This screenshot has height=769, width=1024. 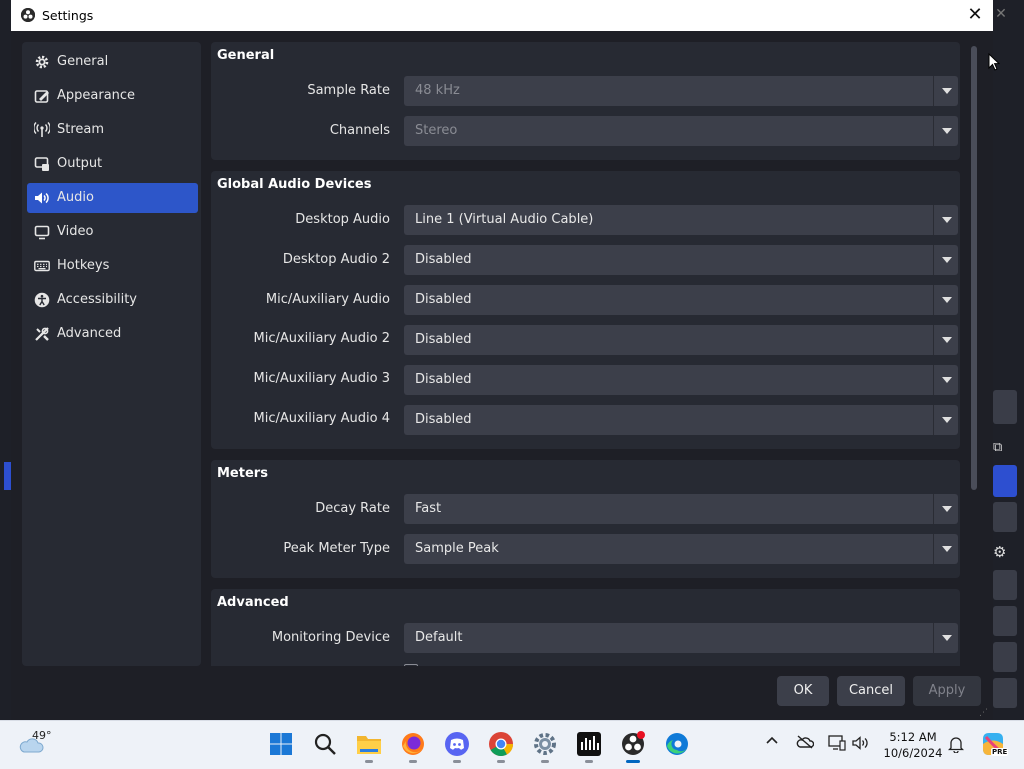 I want to click on mic-aux-audio-label: Mic/Auxiliary Audio, so click(x=327, y=299).